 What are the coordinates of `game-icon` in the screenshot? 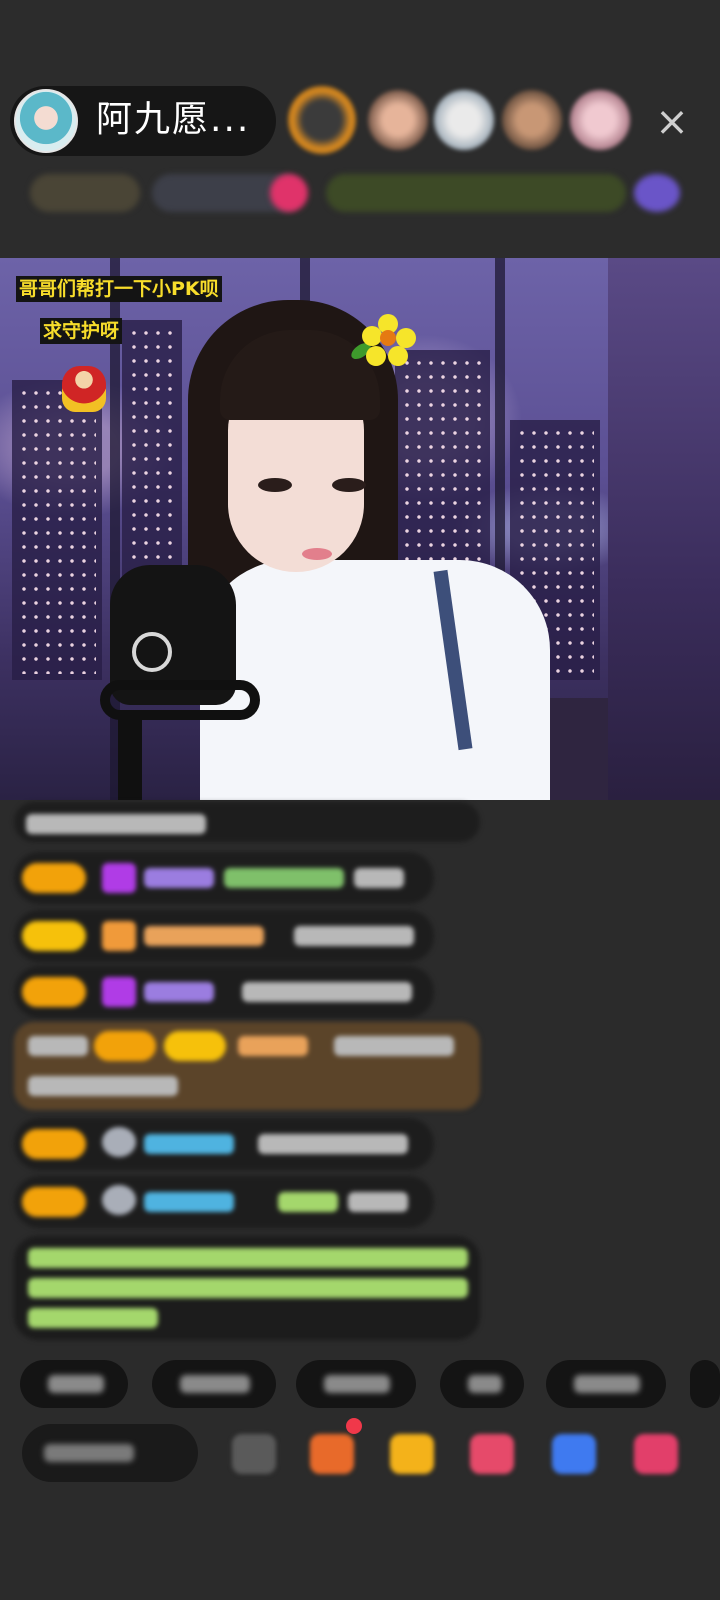 It's located at (574, 1454).